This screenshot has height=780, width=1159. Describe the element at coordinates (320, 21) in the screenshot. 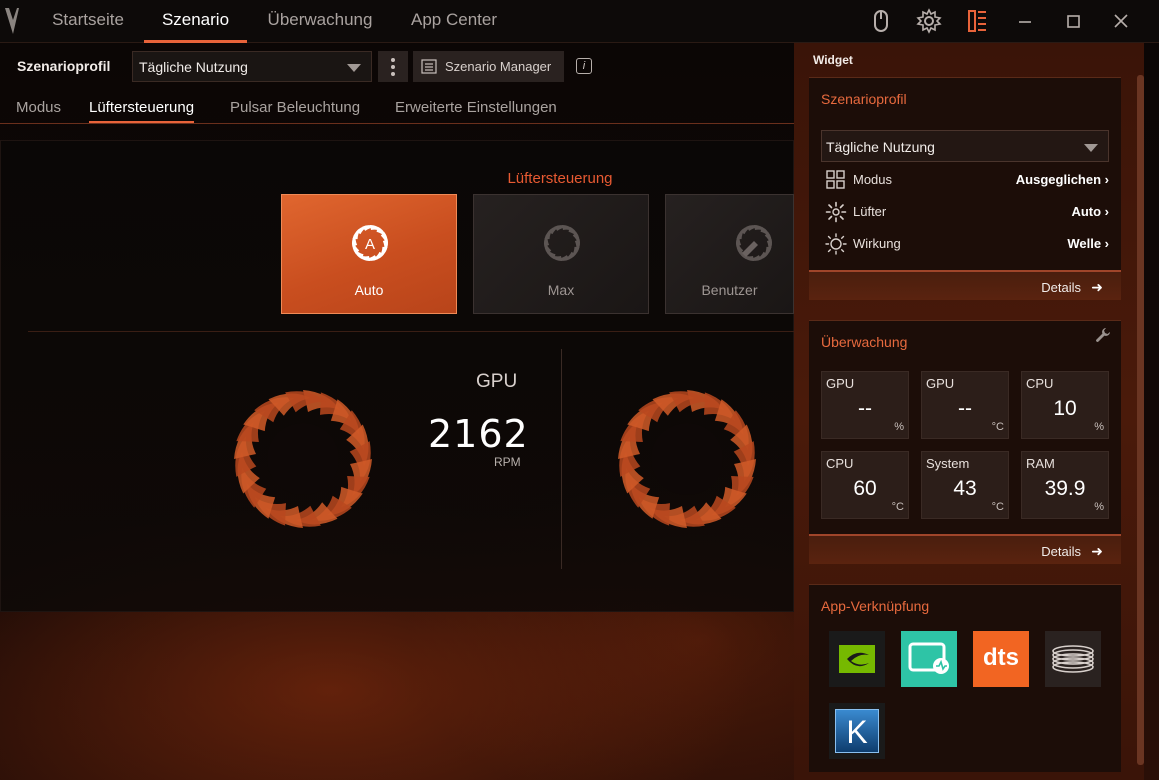

I see `tab-ueberwachung: Überwachung` at that location.